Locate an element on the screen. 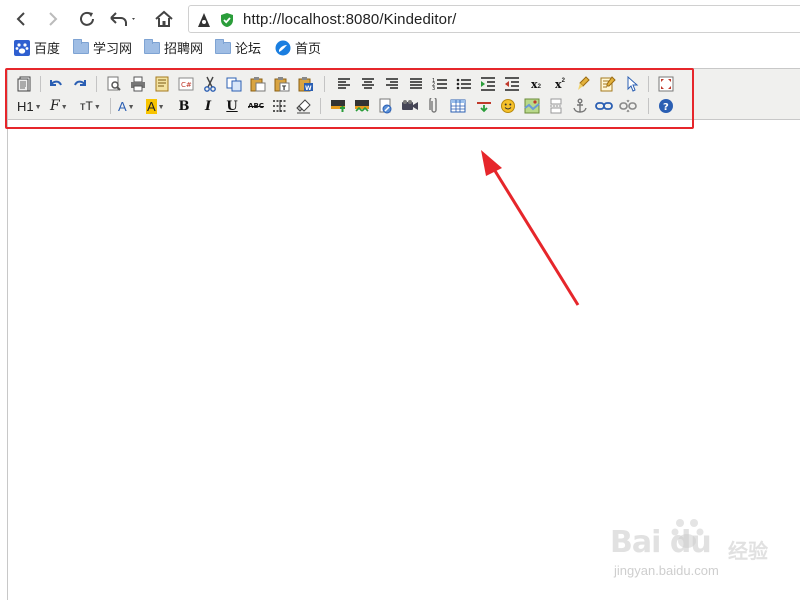 Image resolution: width=800 pixels, height=600 pixels. baidu-jingyan-watermark: Bai du 经验 jingyan.baidu.com is located at coordinates (705, 550).